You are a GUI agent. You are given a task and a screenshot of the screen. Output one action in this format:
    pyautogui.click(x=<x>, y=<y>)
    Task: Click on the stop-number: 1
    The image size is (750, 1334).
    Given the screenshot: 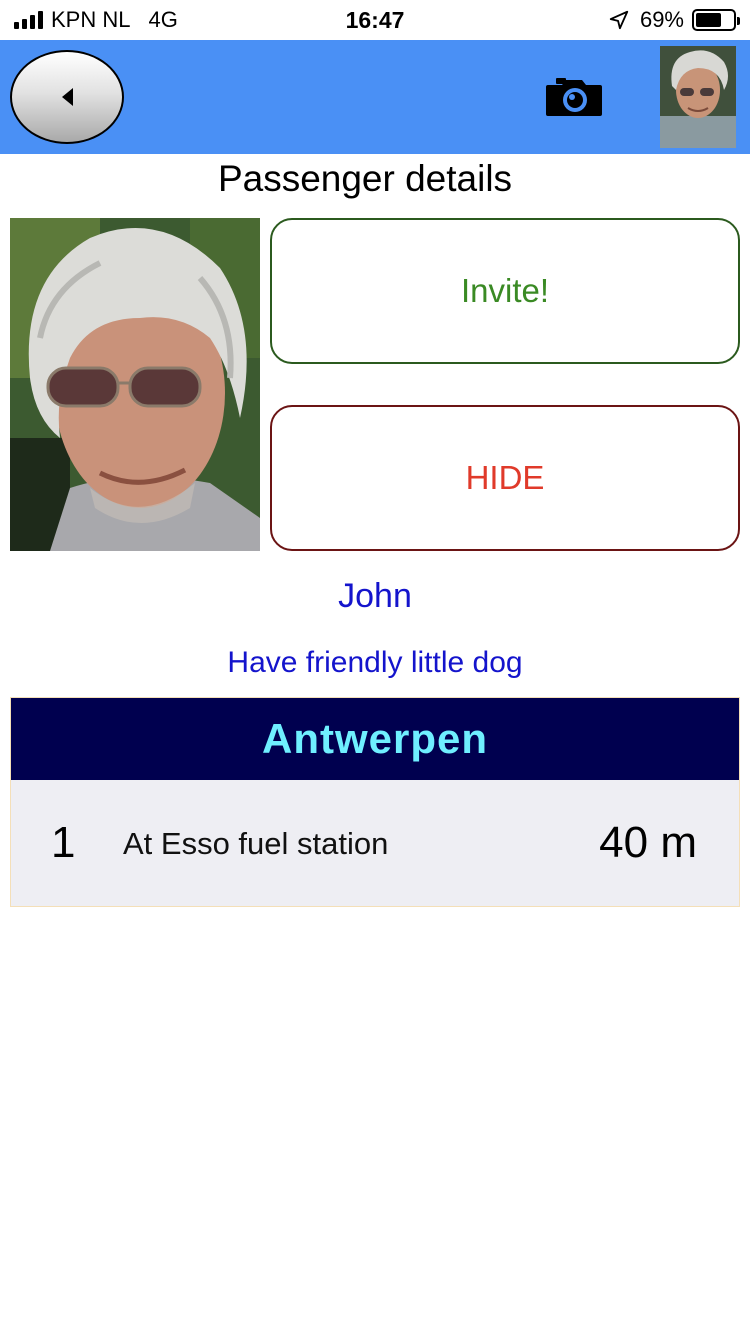 What is the action you would take?
    pyautogui.click(x=63, y=842)
    